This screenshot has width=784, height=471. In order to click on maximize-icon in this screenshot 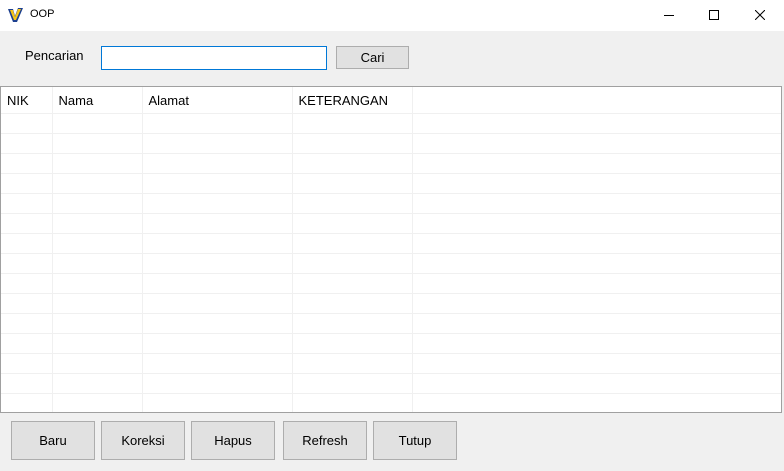, I will do `click(714, 15)`.